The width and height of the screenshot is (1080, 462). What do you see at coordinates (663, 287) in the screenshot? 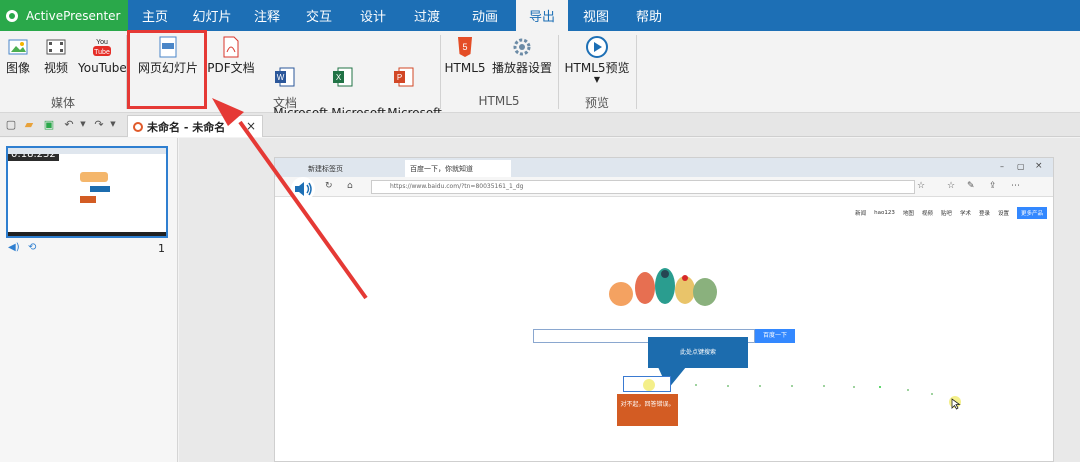
I see `baidu-doodle-logo` at bounding box center [663, 287].